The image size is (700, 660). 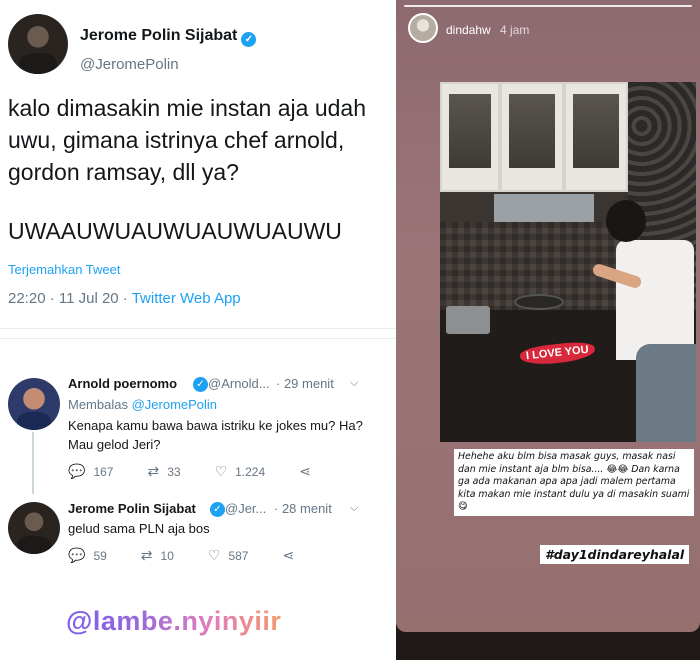 I want to click on like-button: ♡ 1.224, so click(x=240, y=471).